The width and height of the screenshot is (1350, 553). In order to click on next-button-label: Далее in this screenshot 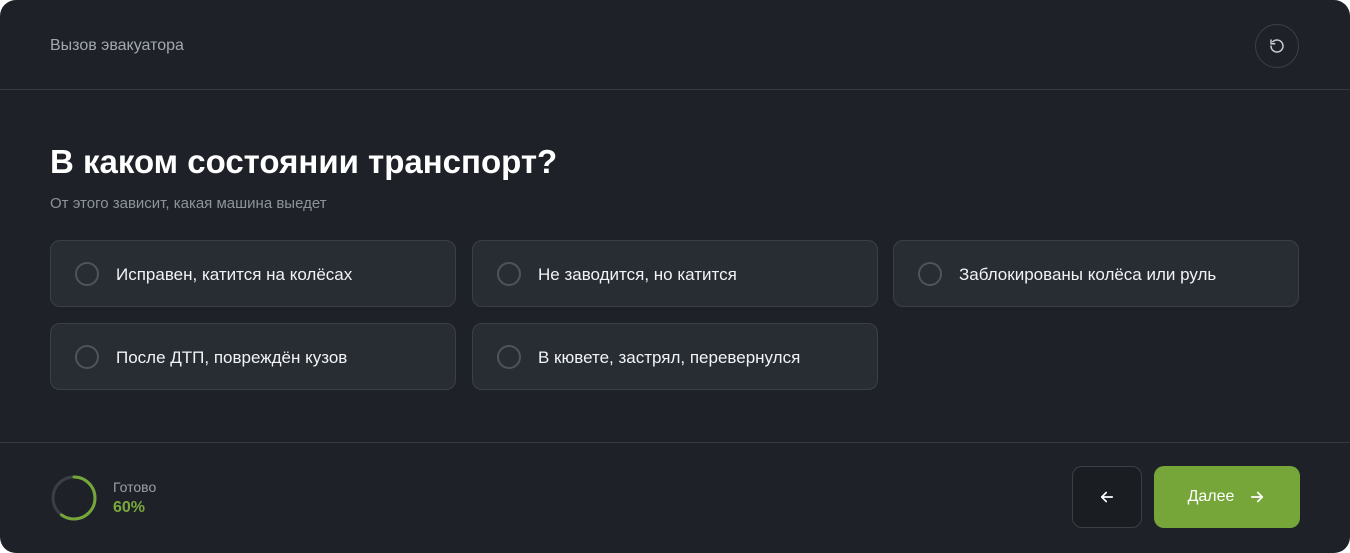, I will do `click(1211, 496)`.